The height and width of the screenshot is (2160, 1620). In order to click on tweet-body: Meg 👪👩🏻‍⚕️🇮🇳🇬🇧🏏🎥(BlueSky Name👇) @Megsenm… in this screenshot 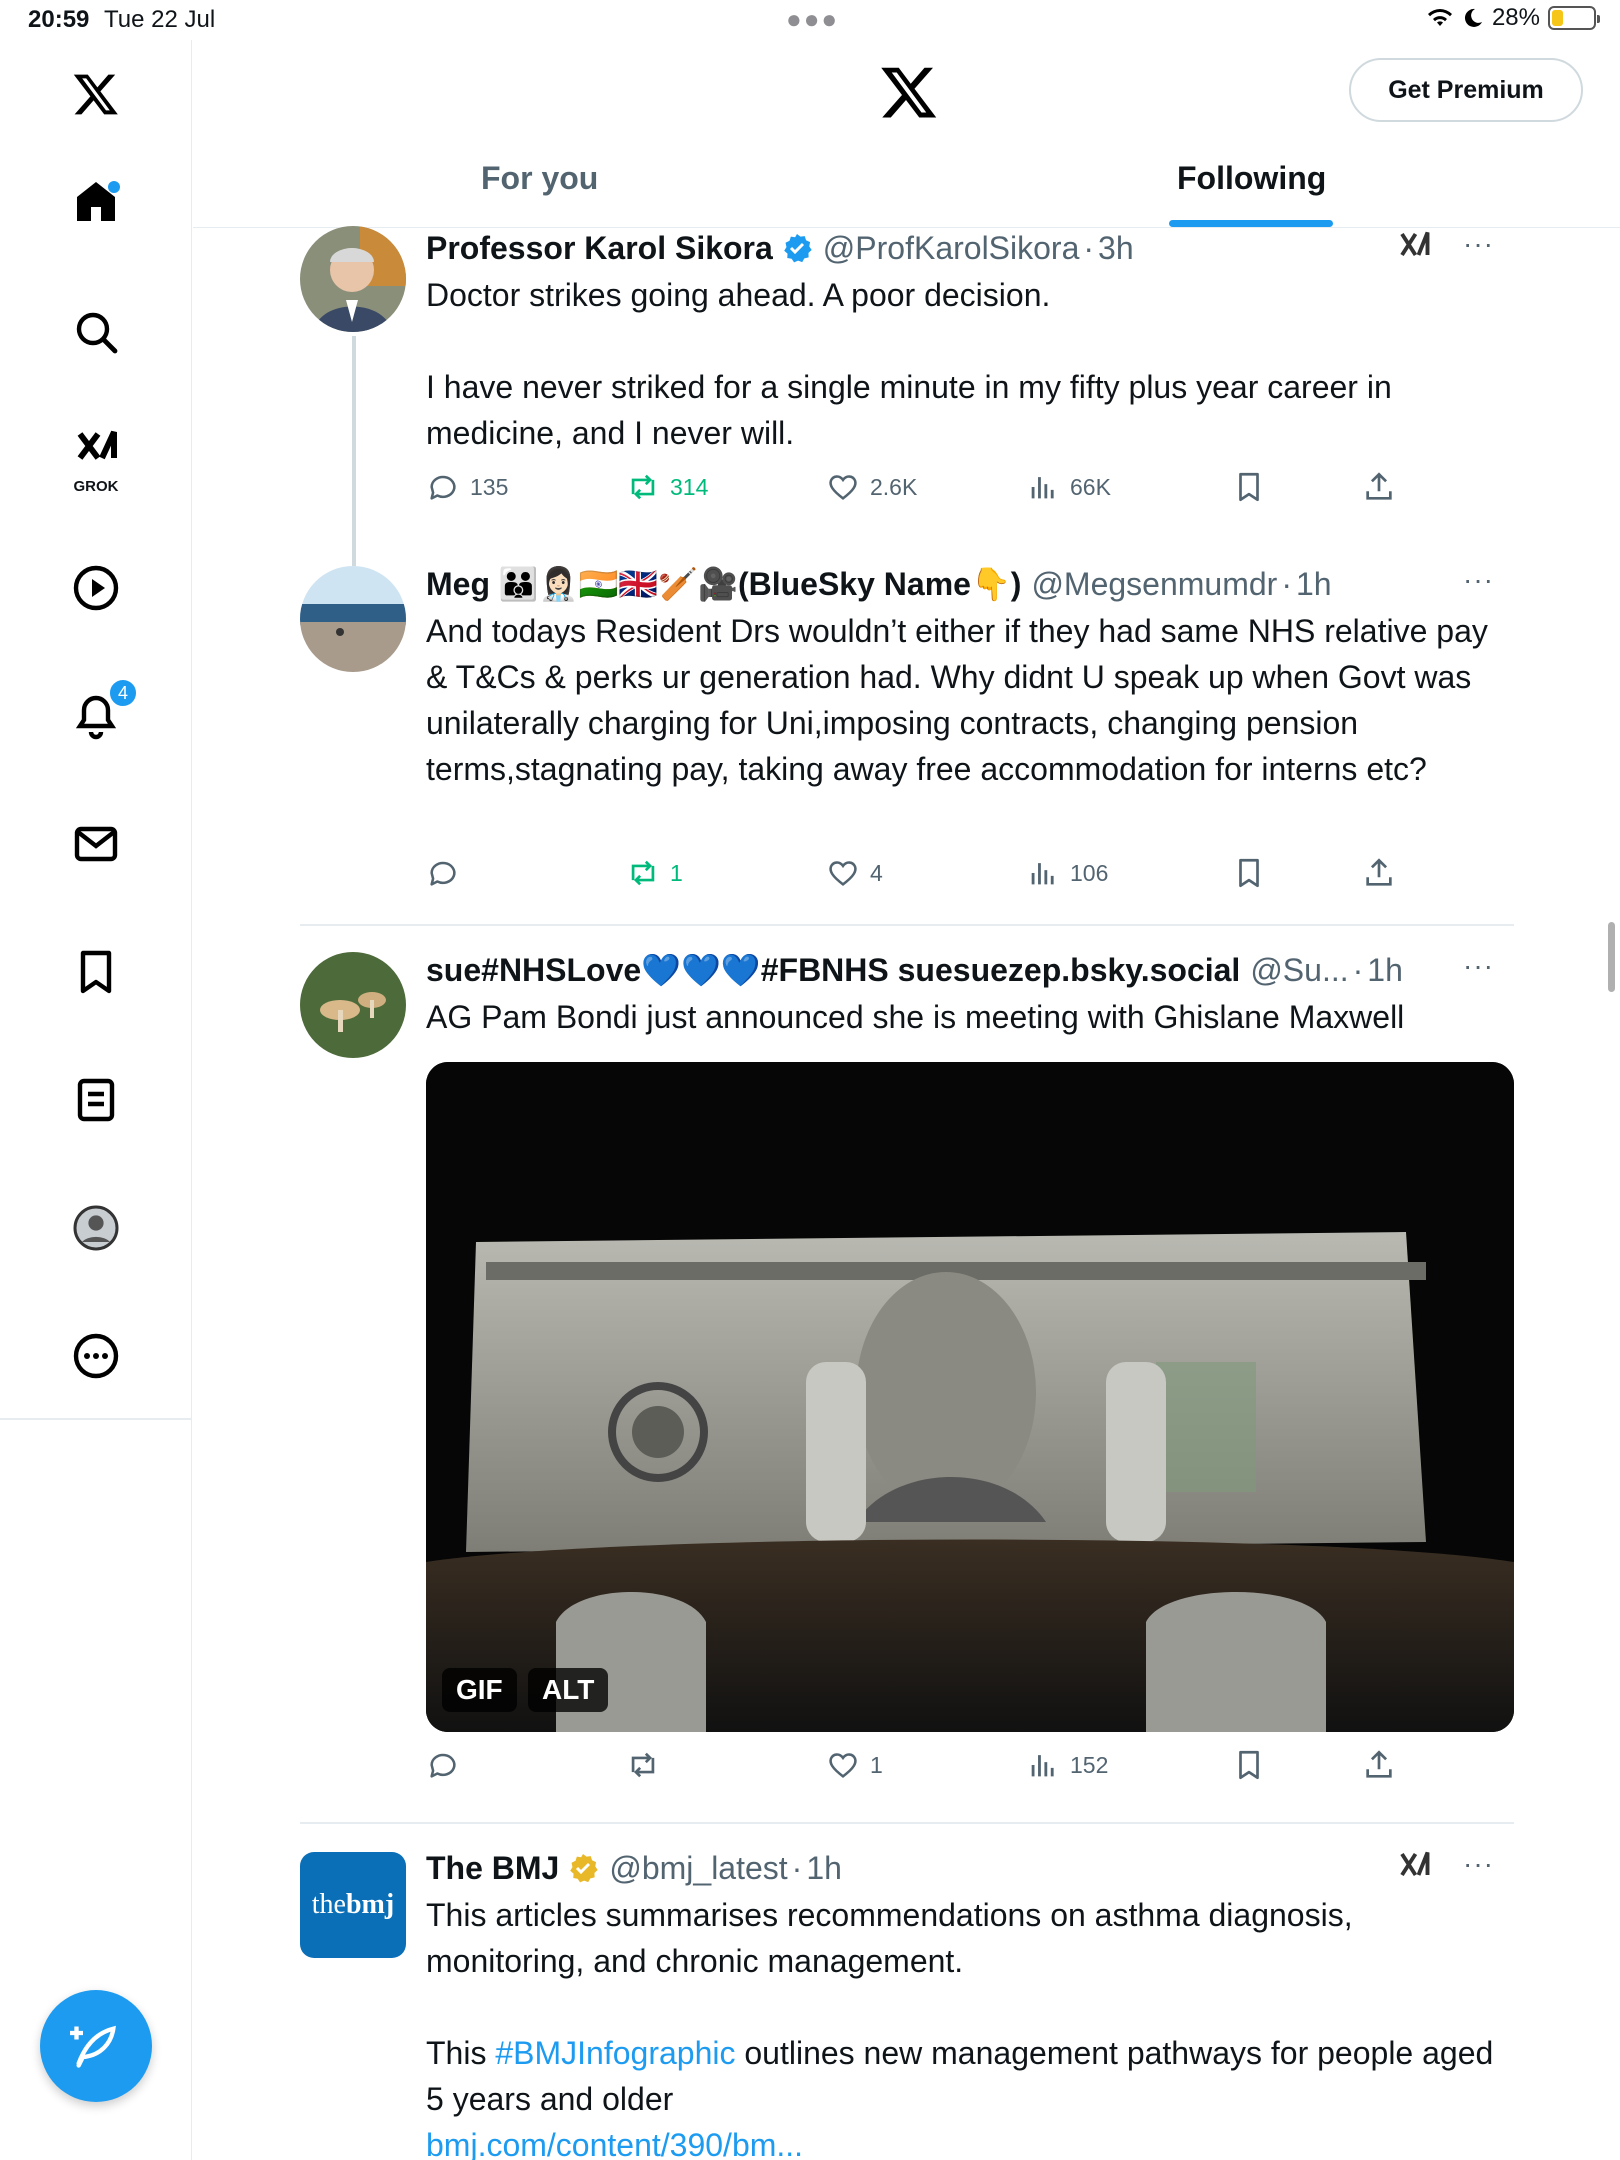, I will do `click(969, 677)`.